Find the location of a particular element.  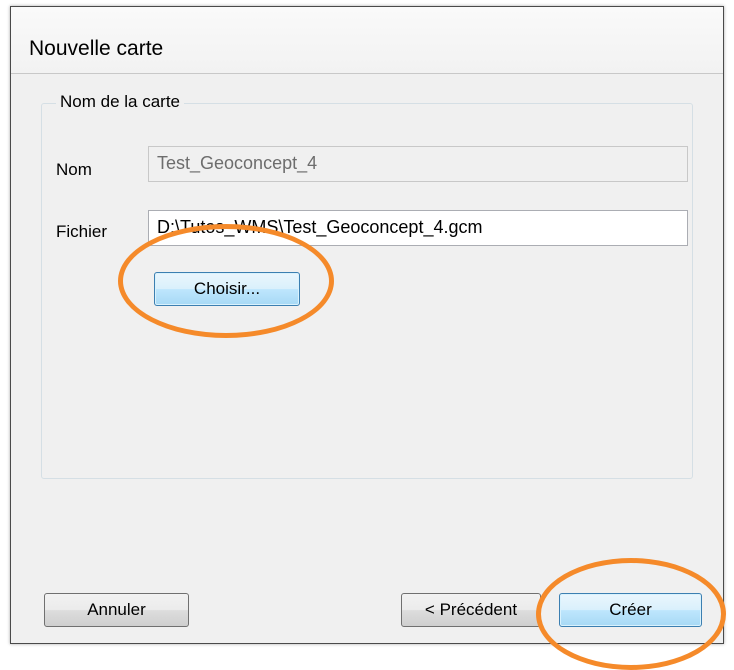

fichier-label: Fichier is located at coordinates (82, 231).